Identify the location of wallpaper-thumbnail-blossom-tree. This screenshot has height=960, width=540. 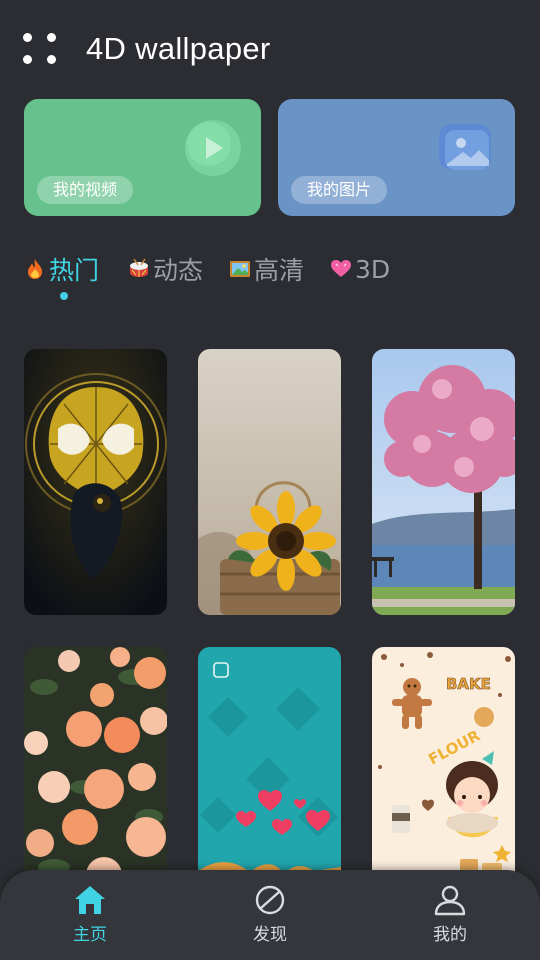
(443, 482).